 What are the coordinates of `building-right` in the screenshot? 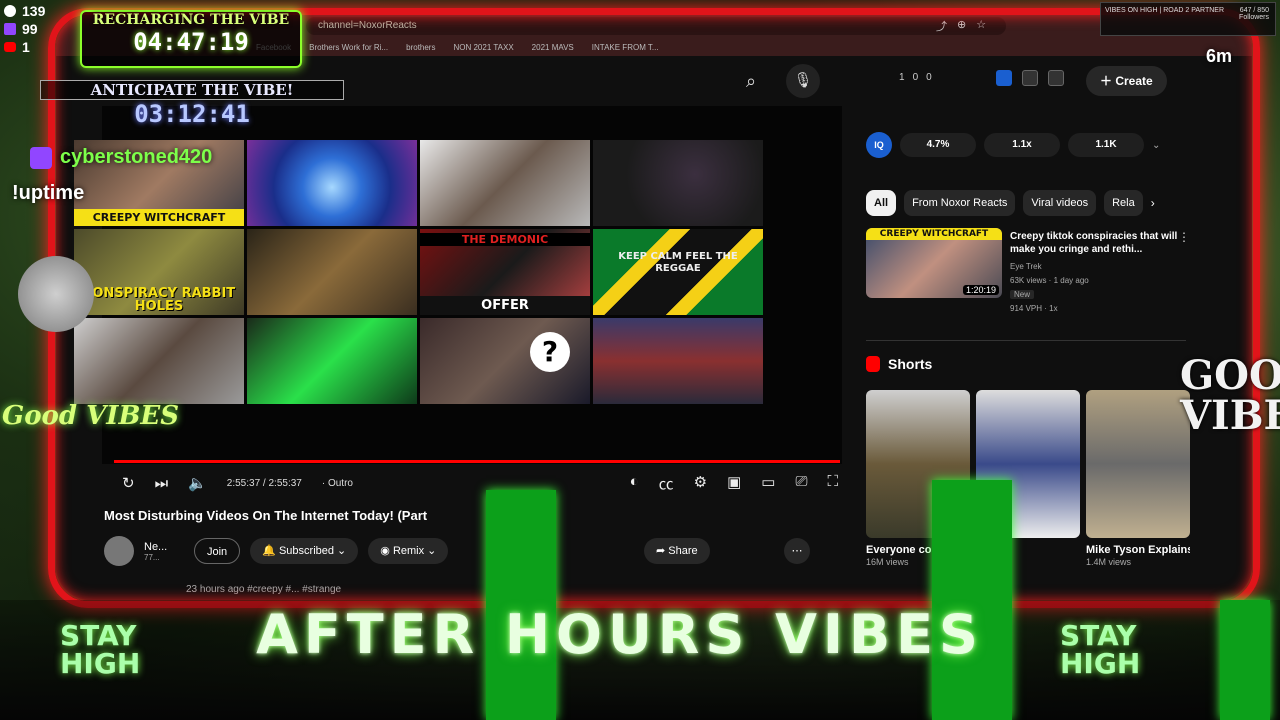 It's located at (972, 600).